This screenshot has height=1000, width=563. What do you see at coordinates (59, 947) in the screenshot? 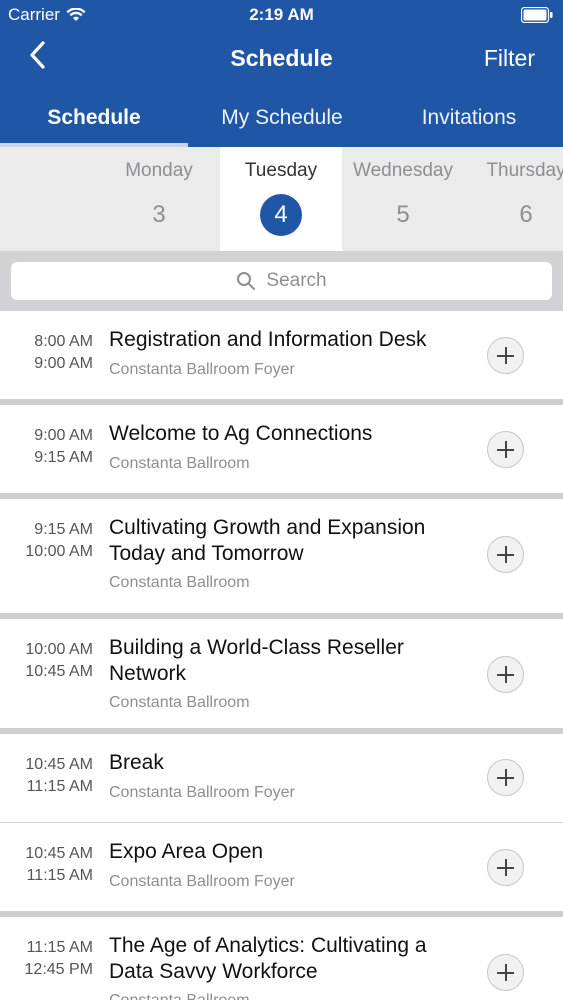
I see `session-start: 11:15 AM` at bounding box center [59, 947].